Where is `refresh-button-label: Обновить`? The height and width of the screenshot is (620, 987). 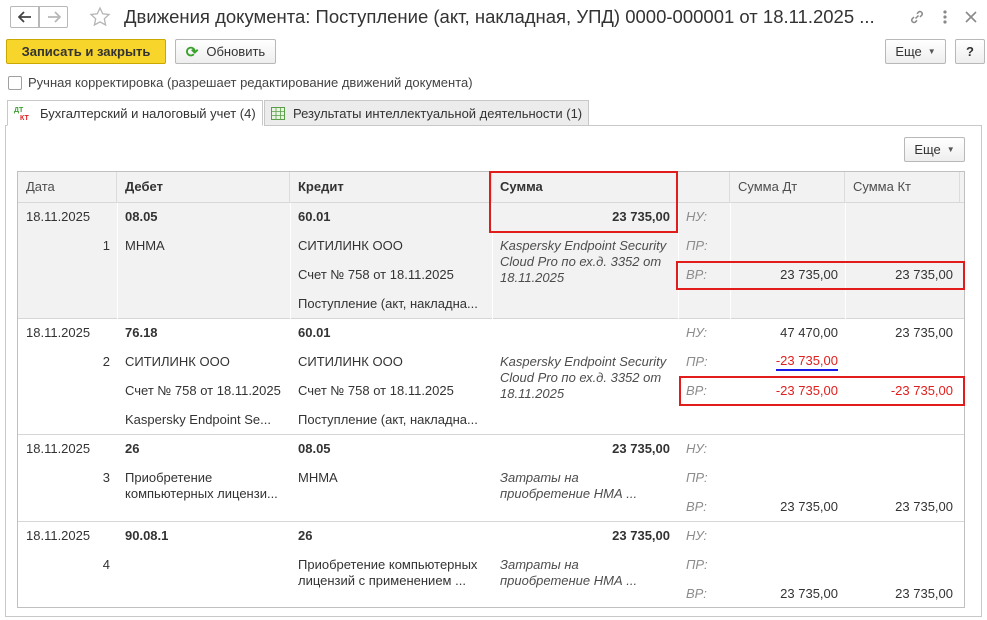
refresh-button-label: Обновить is located at coordinates (236, 51).